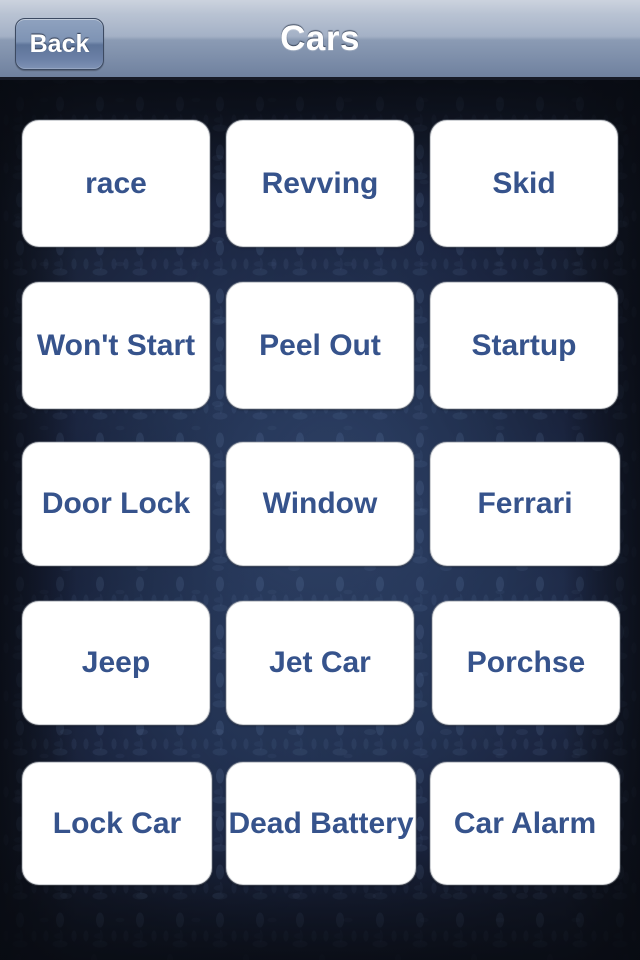 Image resolution: width=640 pixels, height=960 pixels. I want to click on tile-skid: Skid, so click(524, 183).